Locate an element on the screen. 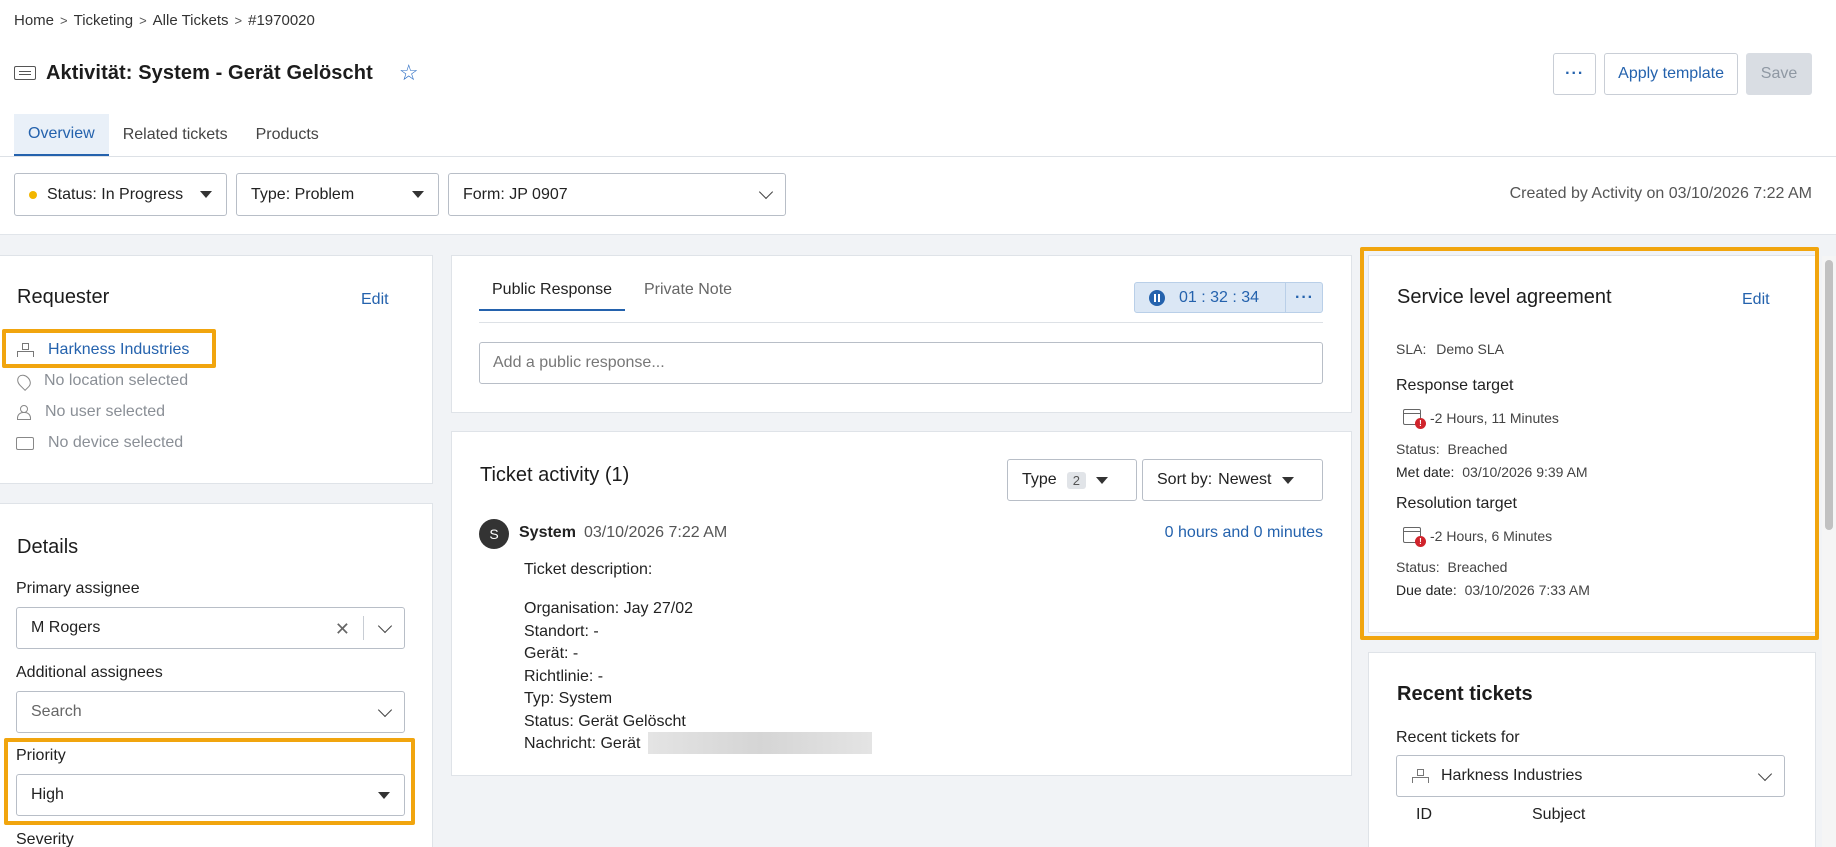  tab-overview: Overview is located at coordinates (61, 135).